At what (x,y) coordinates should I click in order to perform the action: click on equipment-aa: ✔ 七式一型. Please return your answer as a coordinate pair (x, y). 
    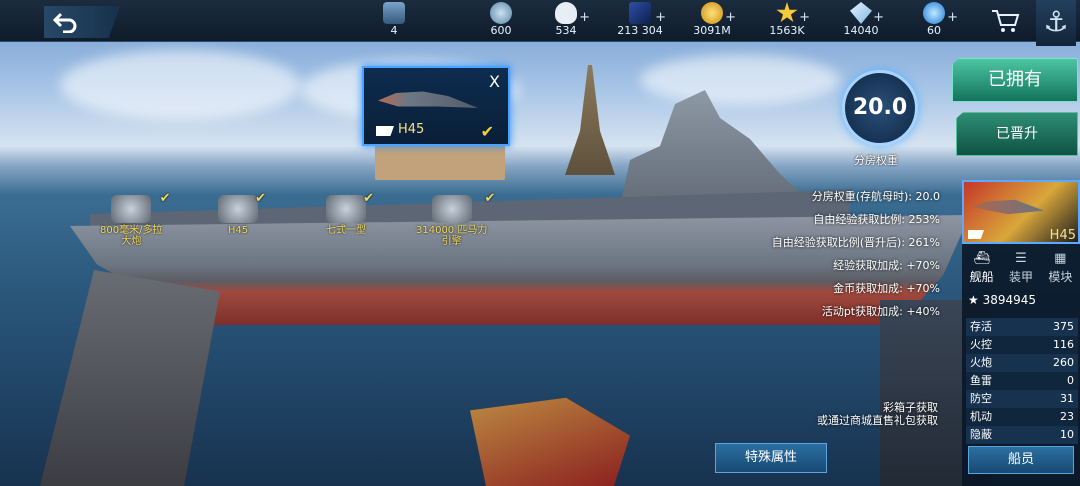
    Looking at the image, I should click on (350, 213).